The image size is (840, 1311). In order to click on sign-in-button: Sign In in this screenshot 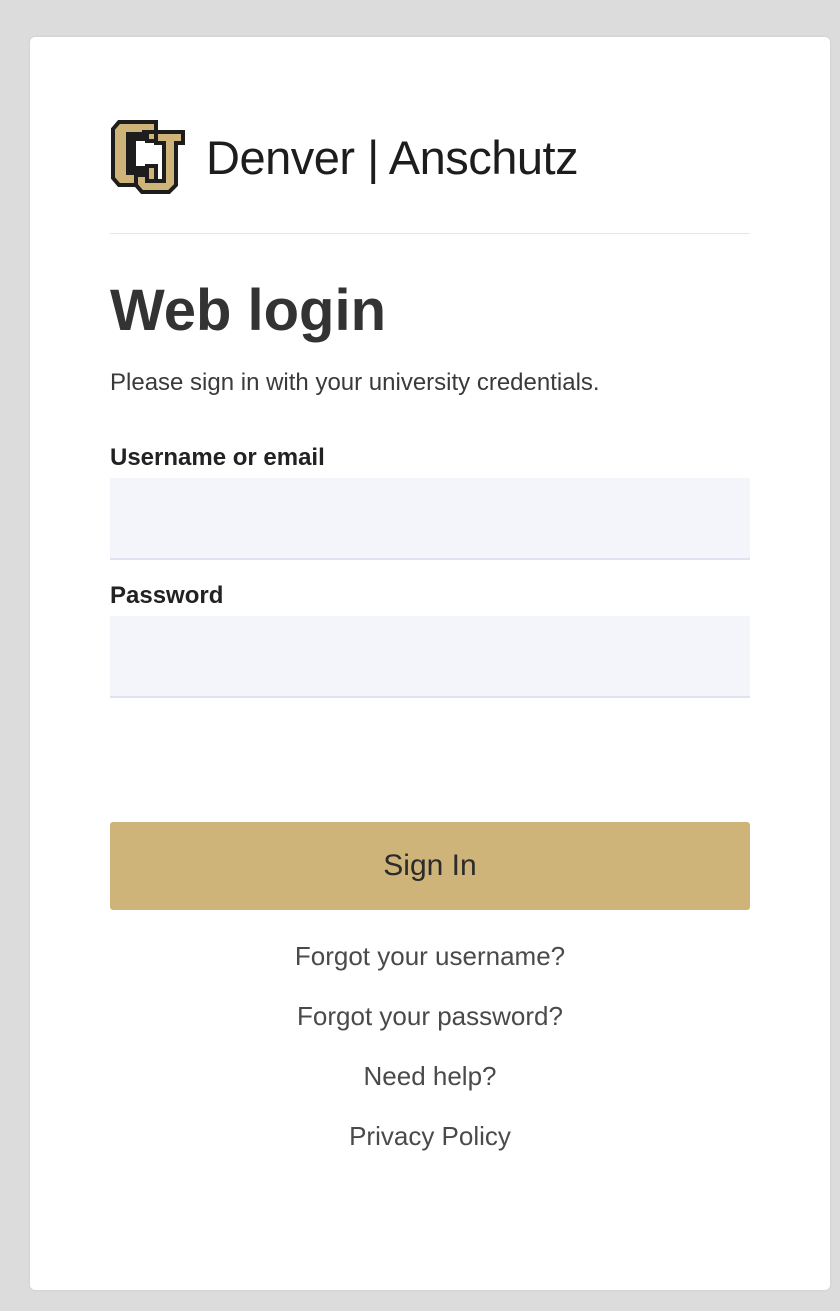, I will do `click(430, 866)`.